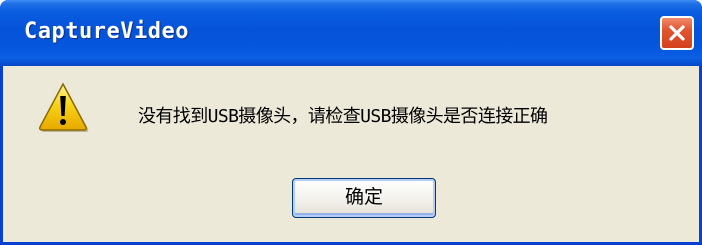  Describe the element at coordinates (106, 31) in the screenshot. I see `window-title: CaptureVideo` at that location.